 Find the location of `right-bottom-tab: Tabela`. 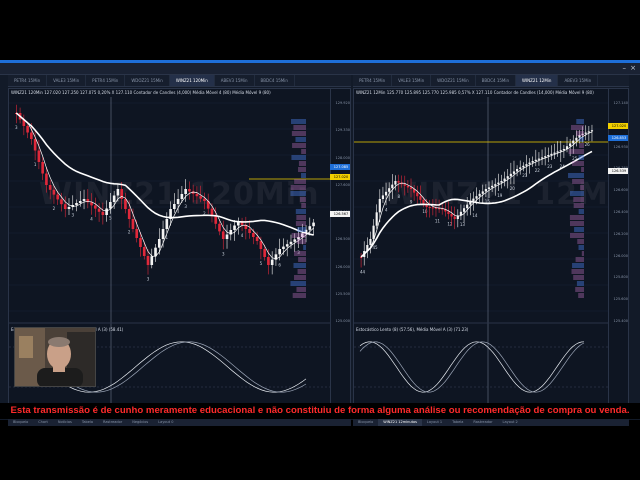

right-bottom-tab: Tabela is located at coordinates (457, 422).